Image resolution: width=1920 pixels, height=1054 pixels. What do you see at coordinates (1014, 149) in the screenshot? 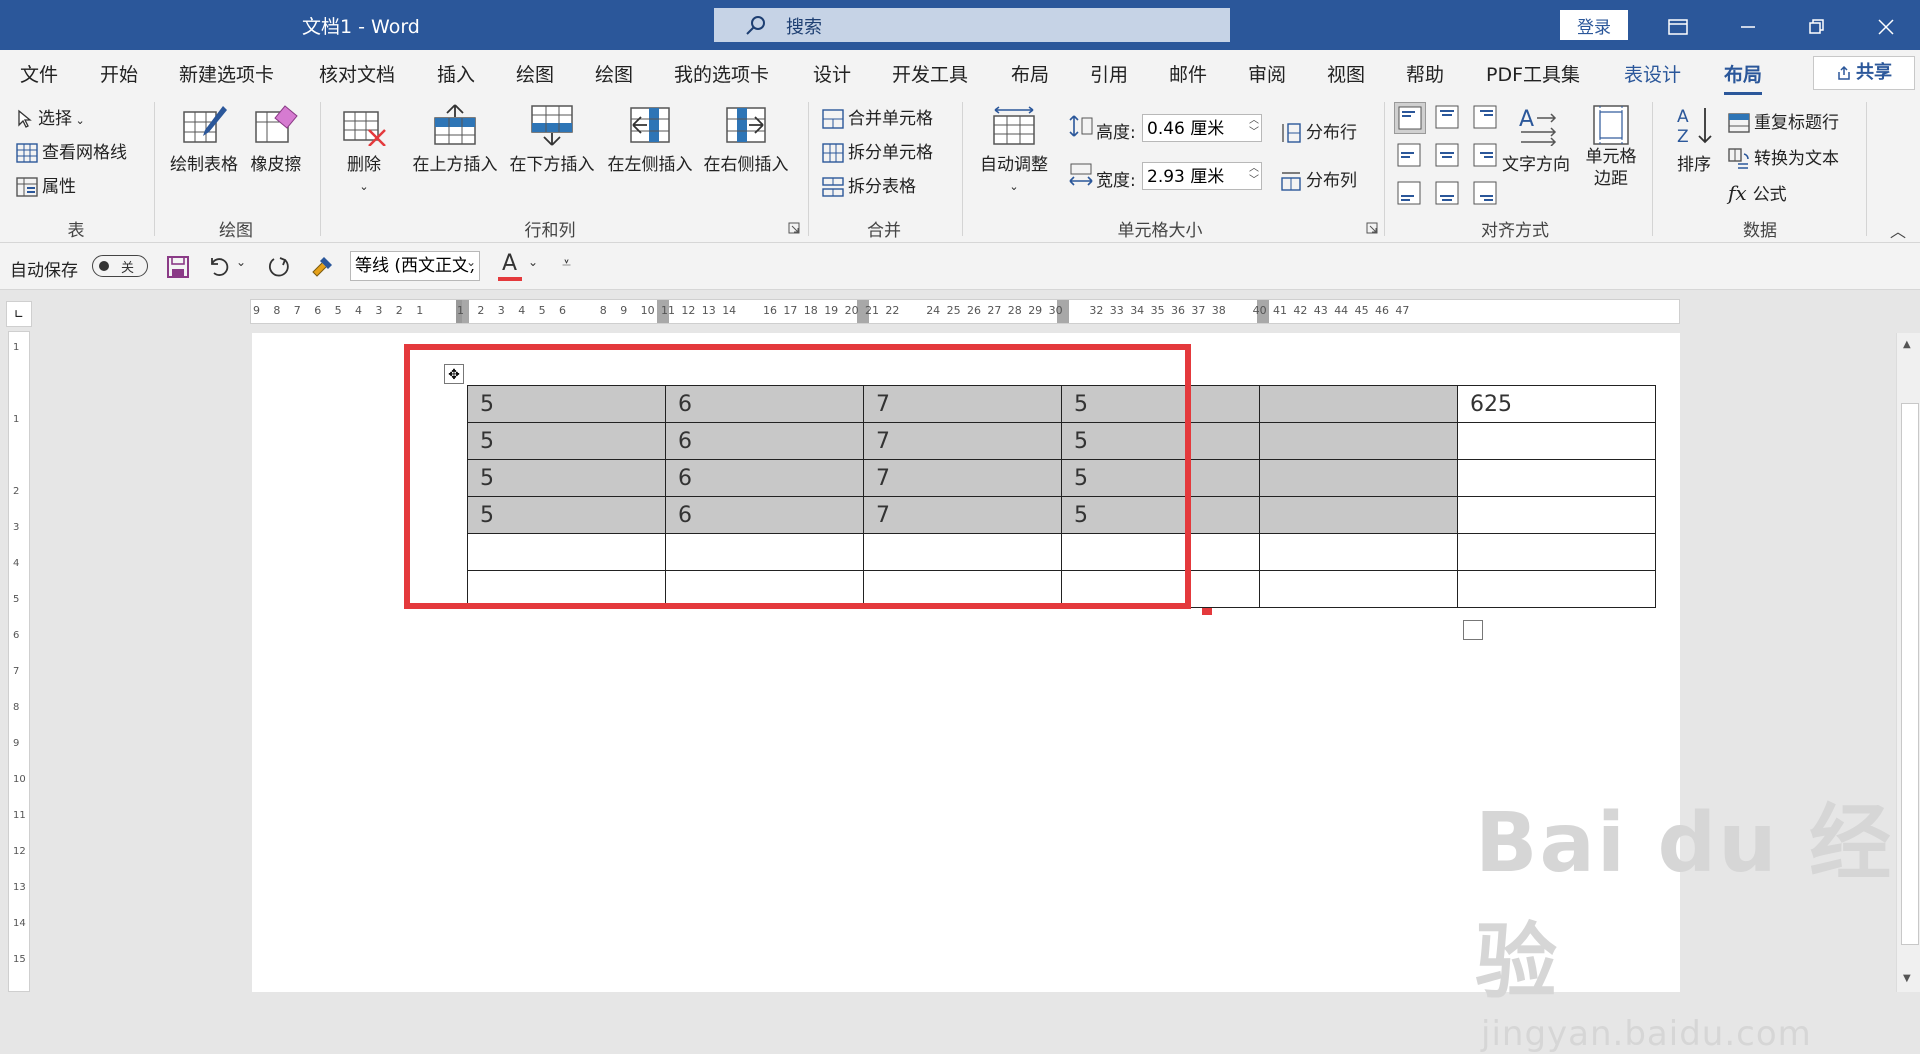
I see `autofit-button: 自动调整 ⌄` at bounding box center [1014, 149].